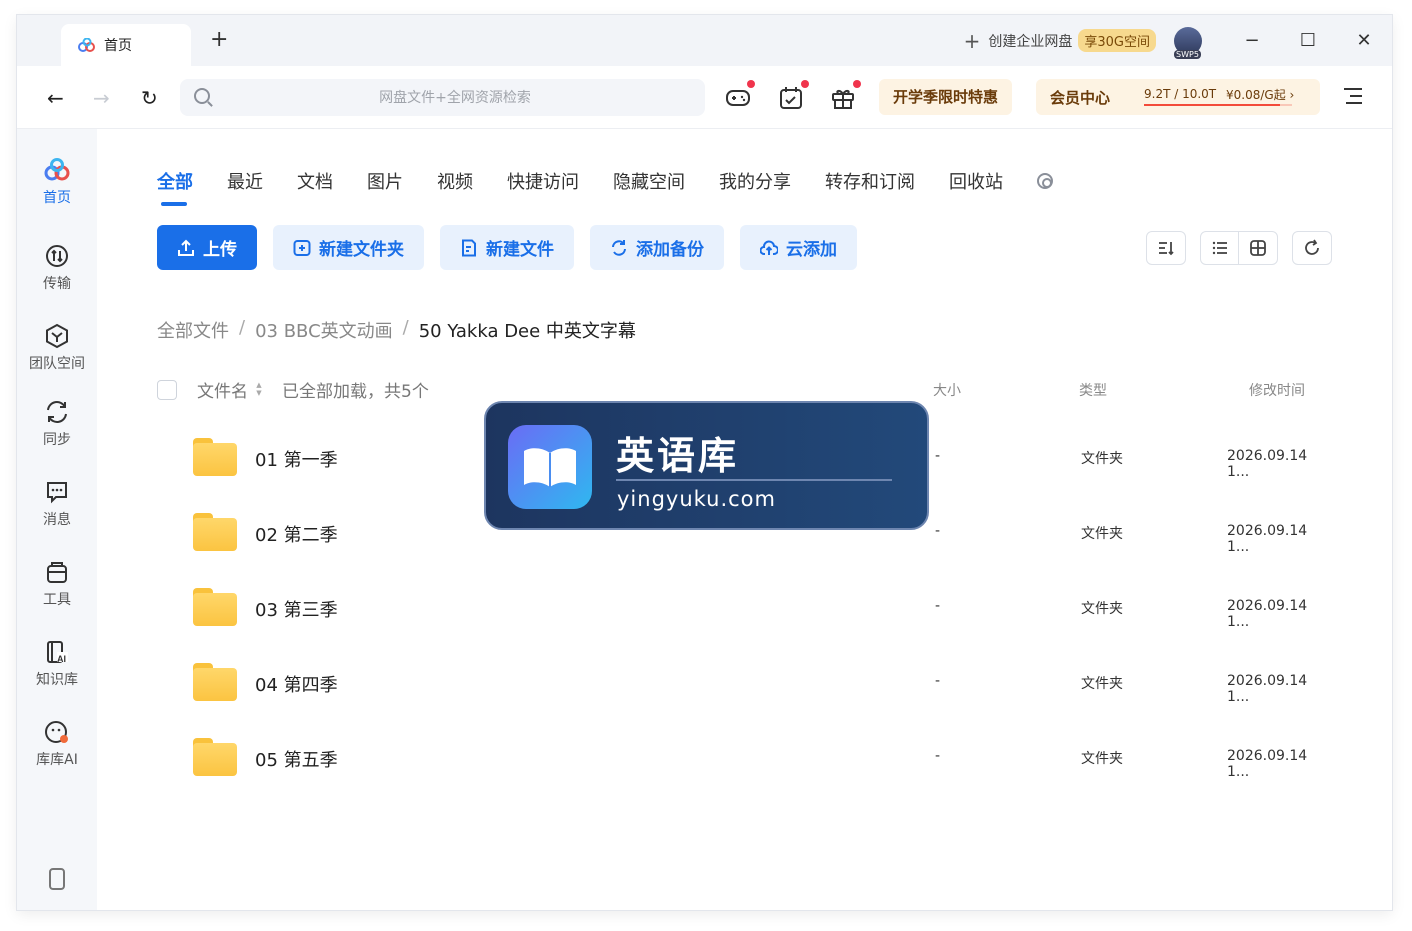 The height and width of the screenshot is (931, 1412). Describe the element at coordinates (507, 247) in the screenshot. I see `new-file-button: 新建文件` at that location.